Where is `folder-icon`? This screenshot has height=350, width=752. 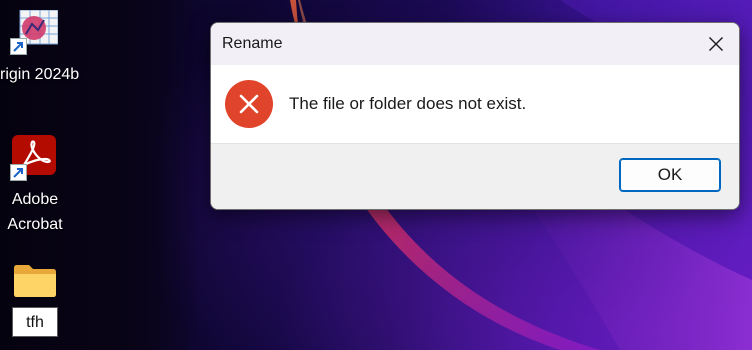
folder-icon is located at coordinates (35, 280).